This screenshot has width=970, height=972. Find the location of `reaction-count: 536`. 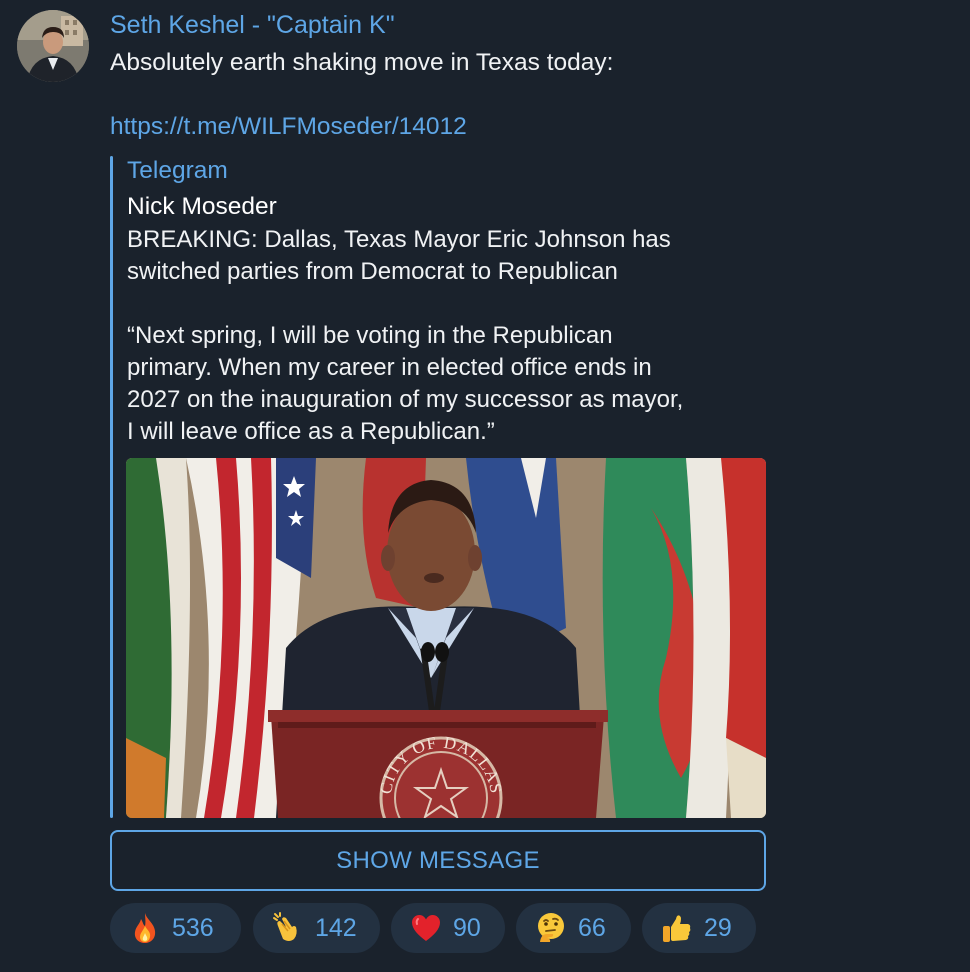

reaction-count: 536 is located at coordinates (193, 927).